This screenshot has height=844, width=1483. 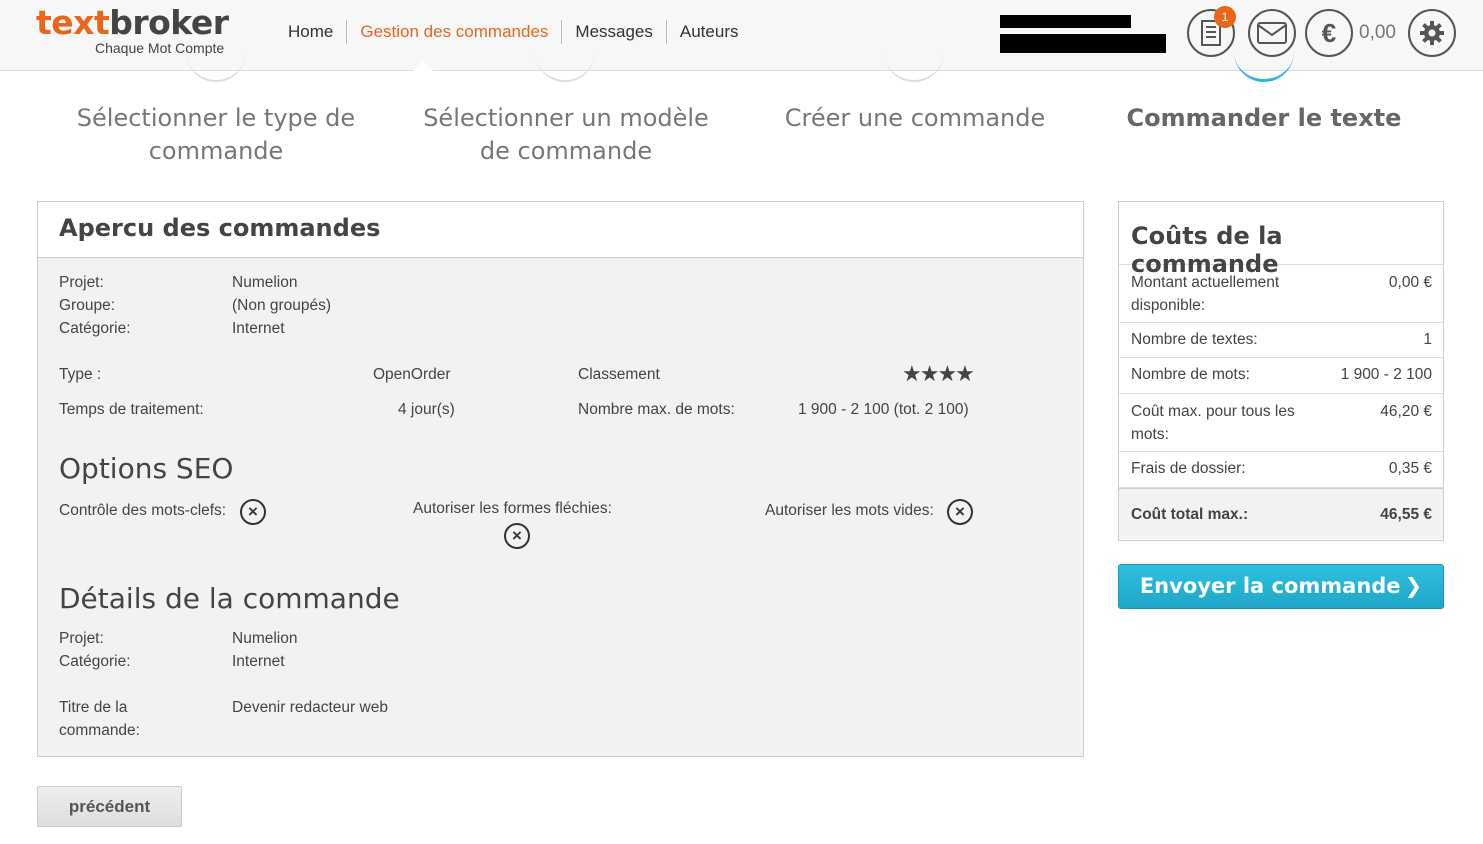 I want to click on projet-value: Numelion, so click(x=265, y=282).